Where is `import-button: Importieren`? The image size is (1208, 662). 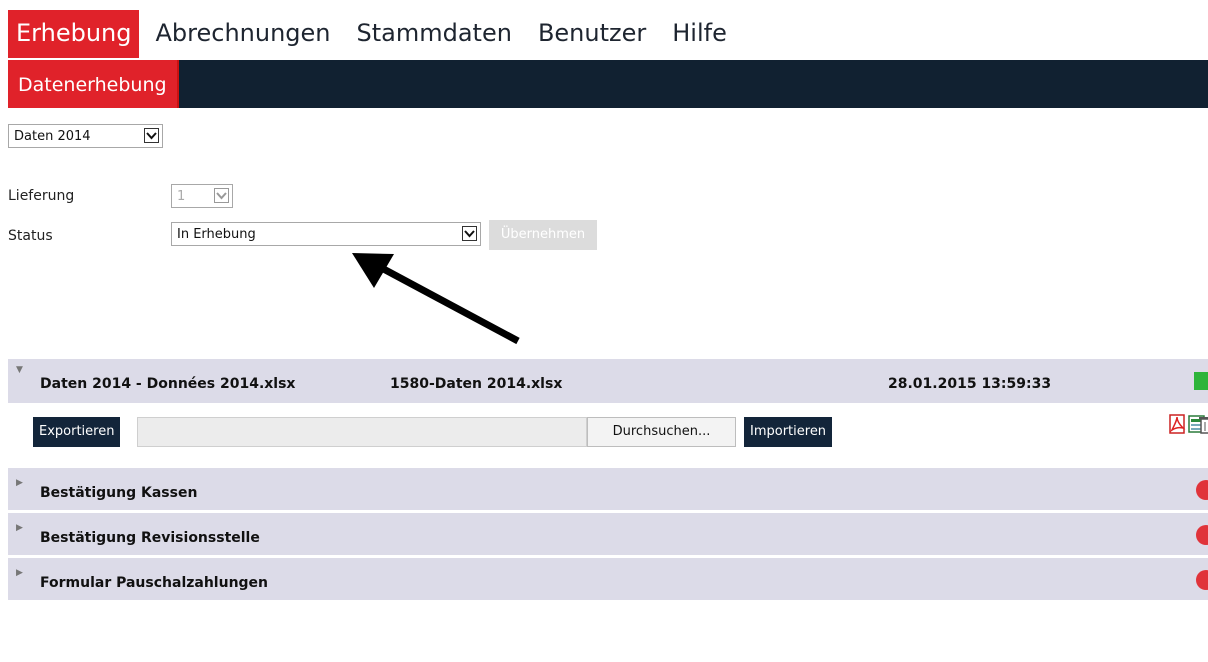 import-button: Importieren is located at coordinates (788, 432).